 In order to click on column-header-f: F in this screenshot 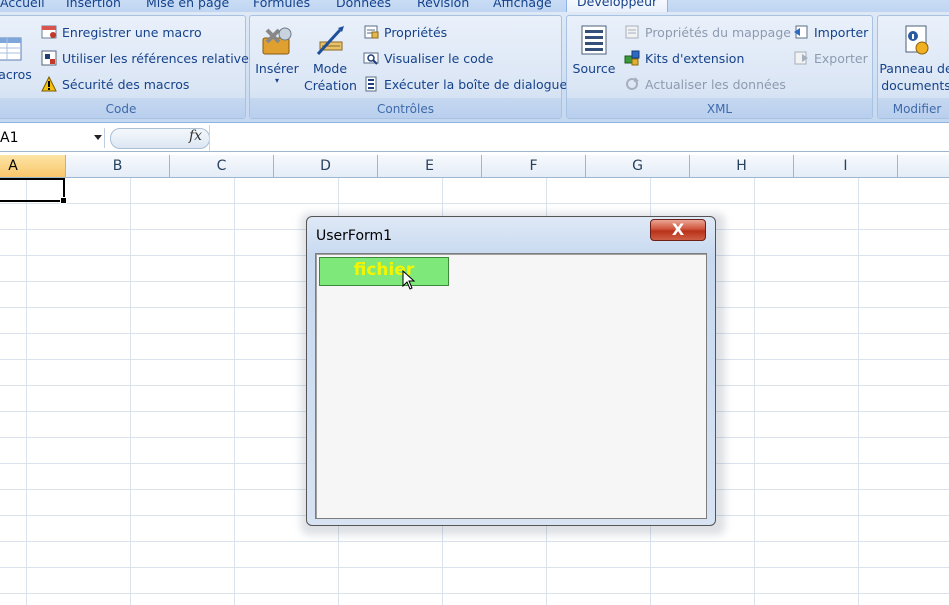, I will do `click(534, 166)`.